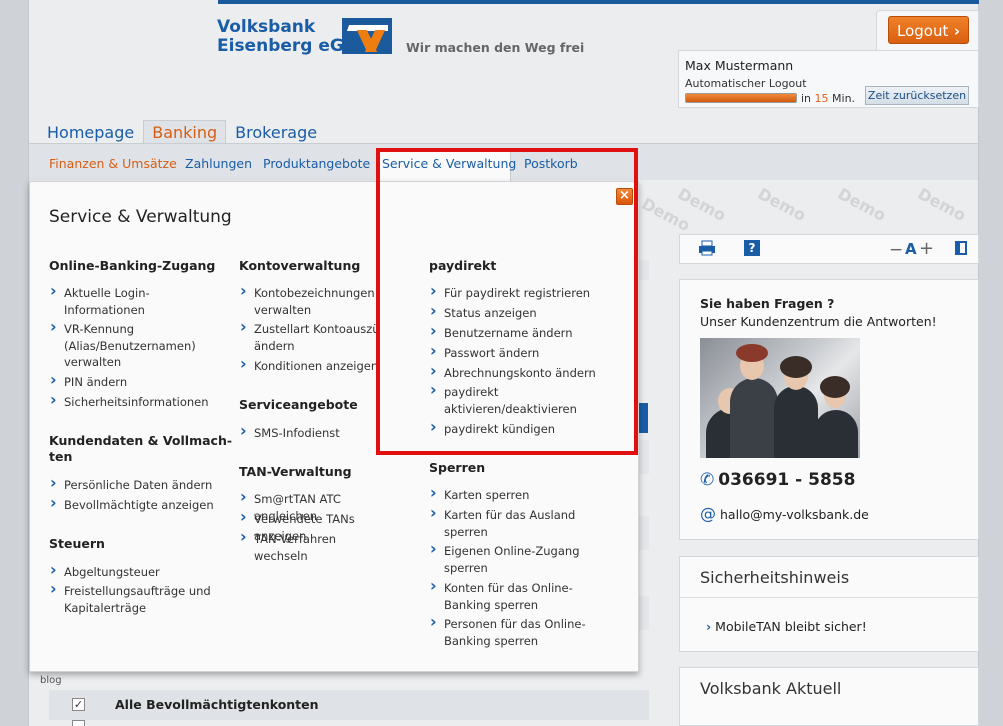  Describe the element at coordinates (483, 312) in the screenshot. I see `menu-item-paydirekt-status: Status anzeigen` at that location.